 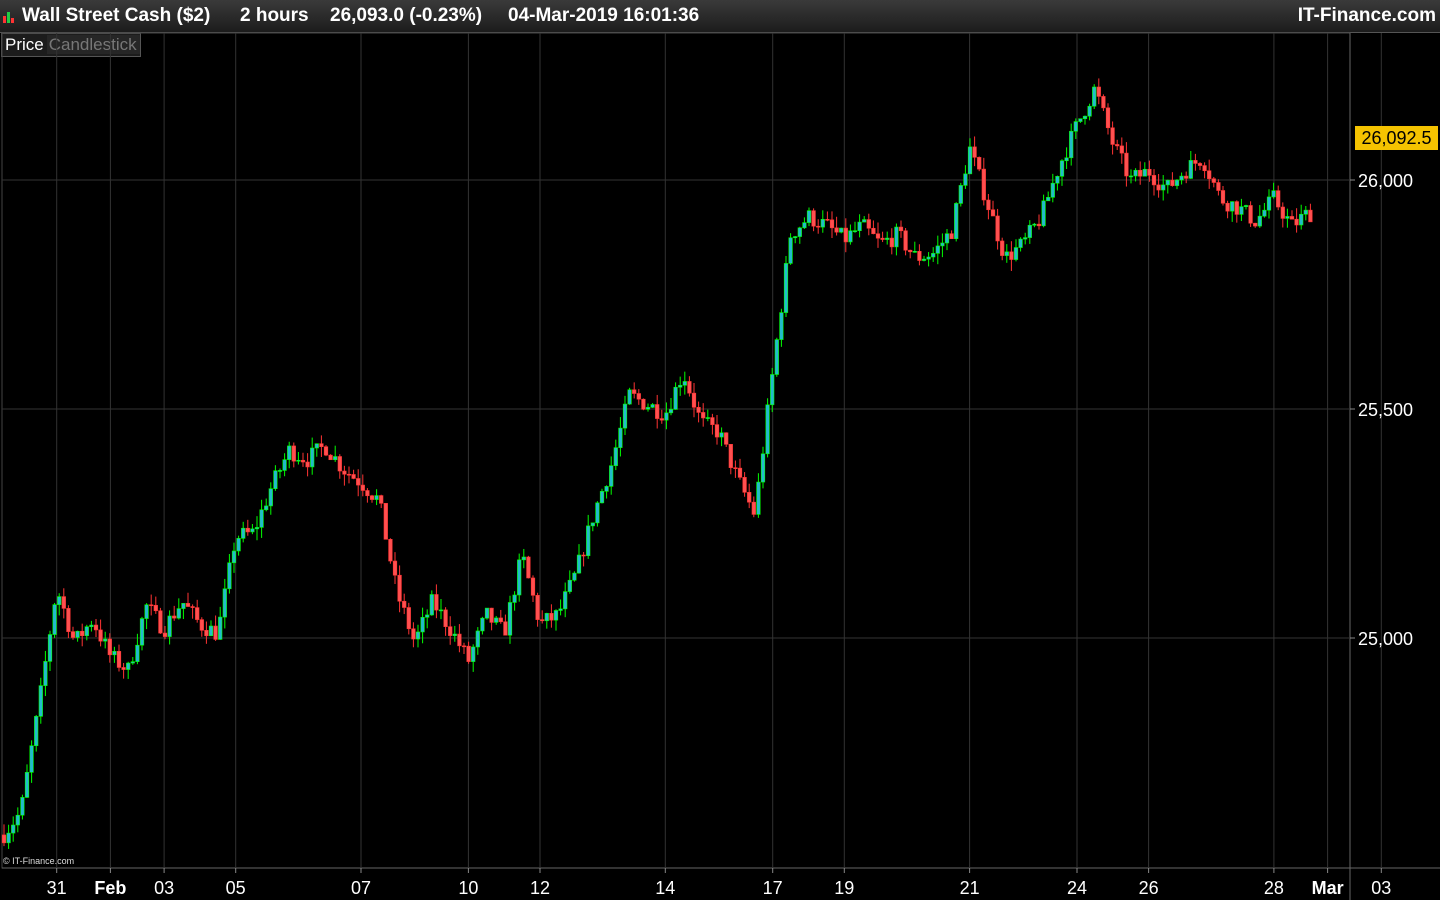 What do you see at coordinates (1381, 888) in the screenshot?
I see `x-tick-label: 03` at bounding box center [1381, 888].